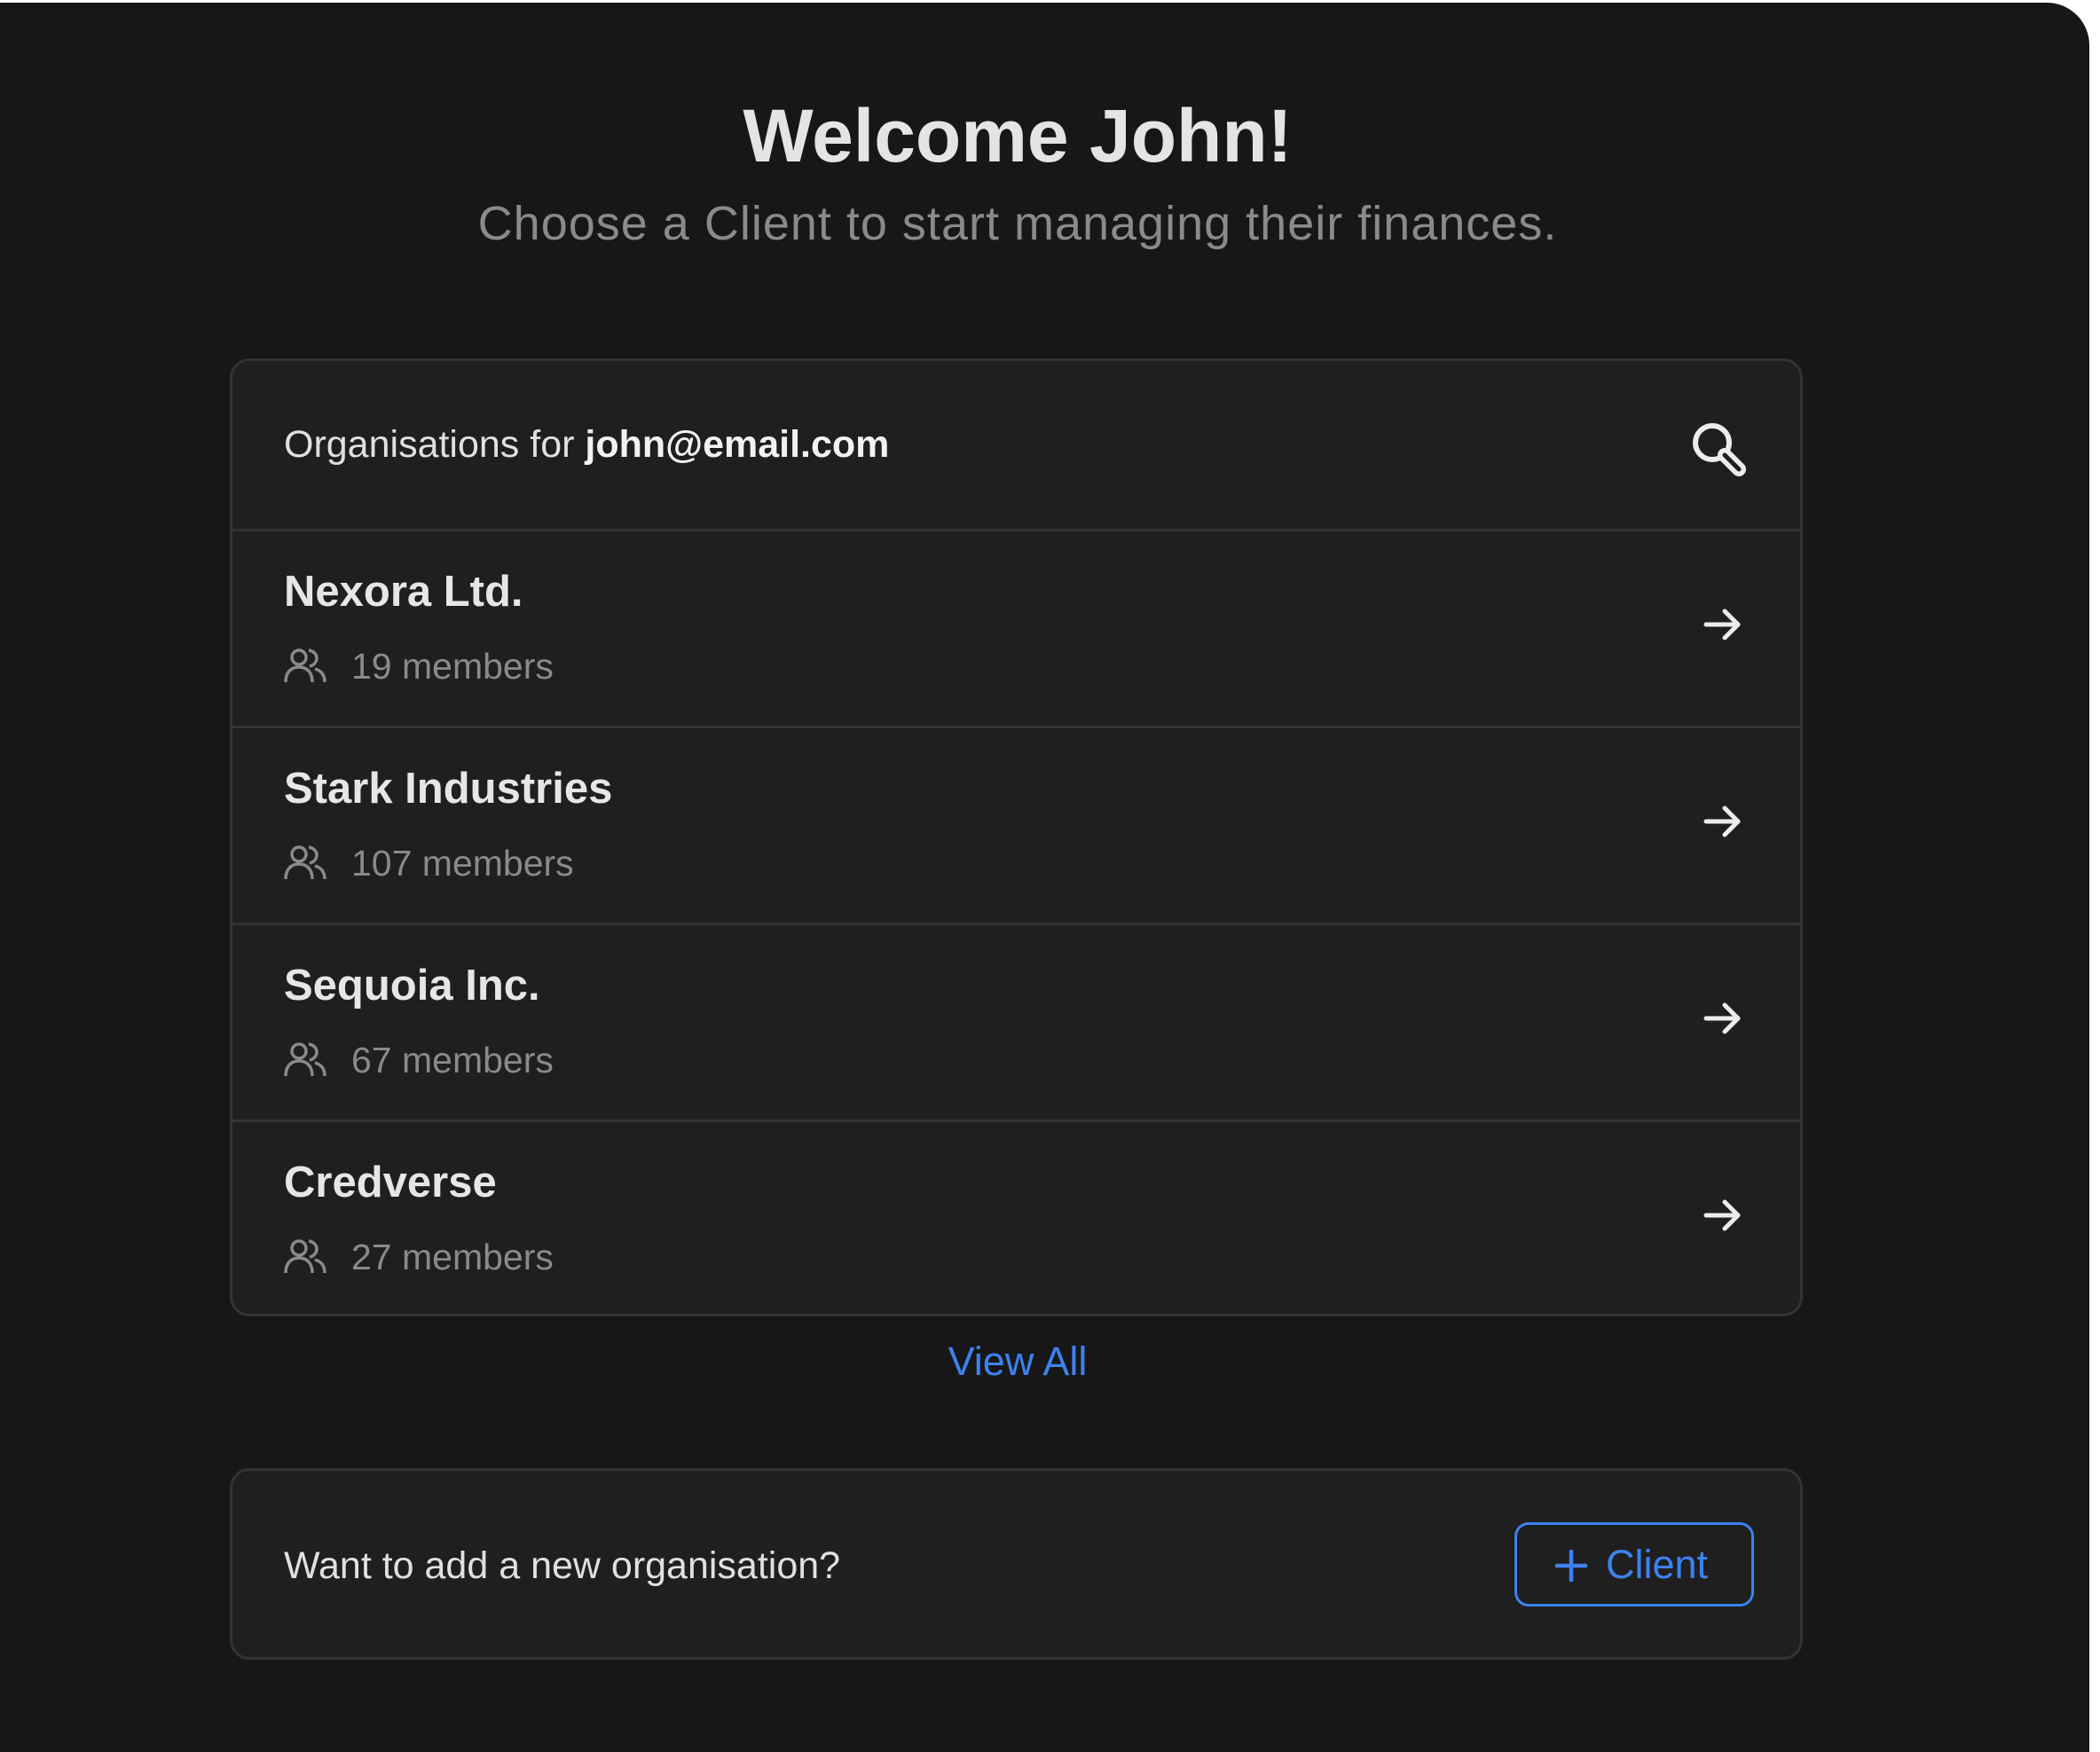  Describe the element at coordinates (403, 592) in the screenshot. I see `org-name: Nexora Ltd.` at that location.